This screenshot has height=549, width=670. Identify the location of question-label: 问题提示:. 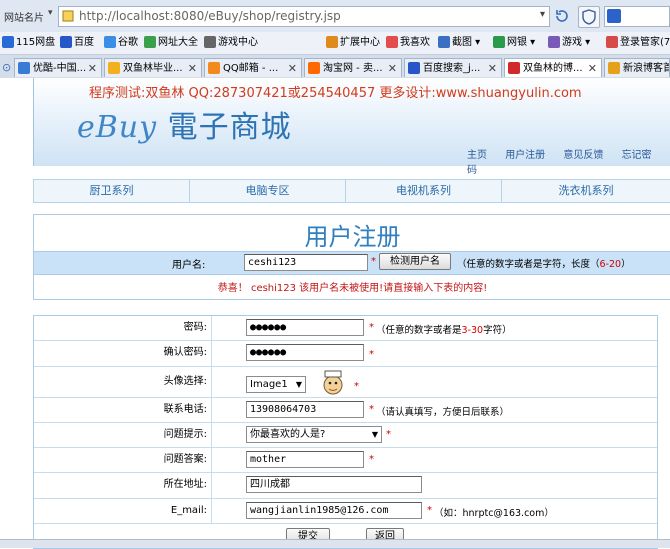
(123, 435).